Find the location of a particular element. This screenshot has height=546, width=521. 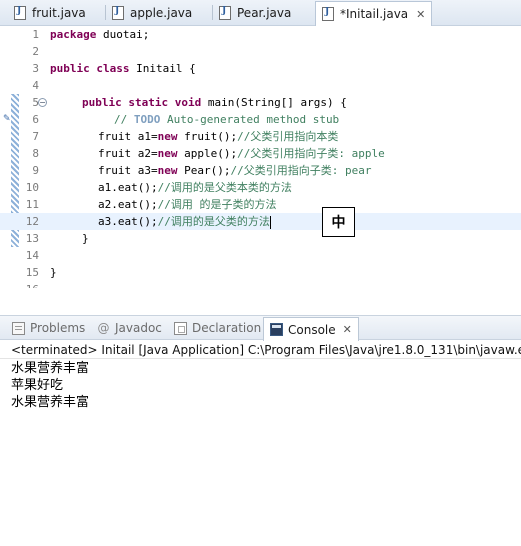

fold-minus-icon: − is located at coordinates (42, 102).